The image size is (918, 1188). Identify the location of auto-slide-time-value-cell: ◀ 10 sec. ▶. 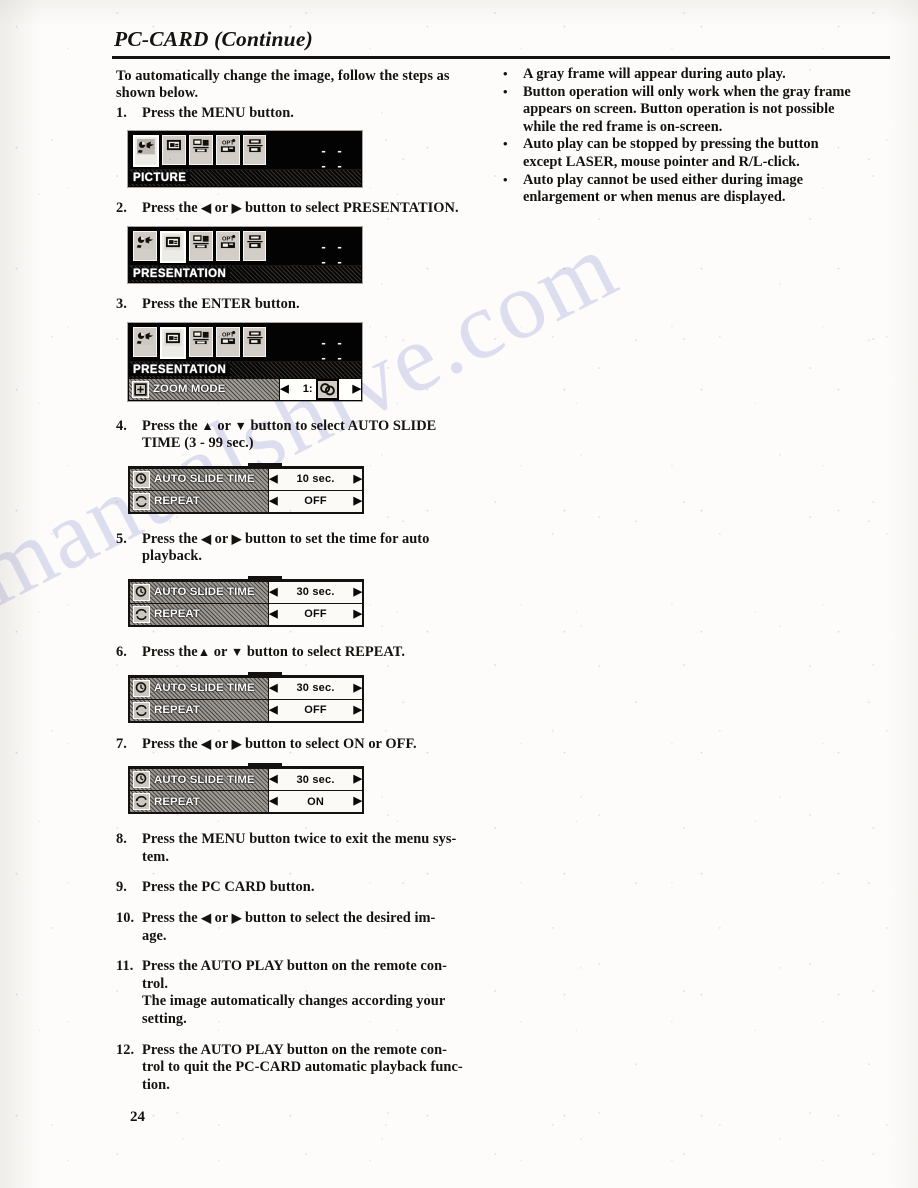
(315, 479).